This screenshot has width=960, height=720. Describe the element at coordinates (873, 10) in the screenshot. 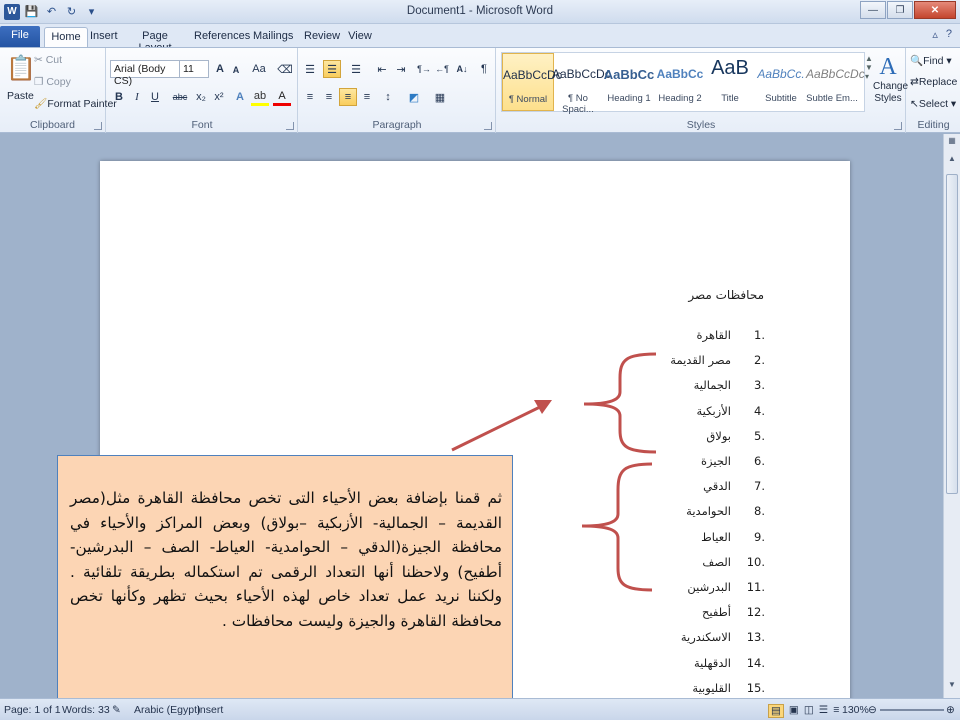

I see `minimize-button: —` at that location.